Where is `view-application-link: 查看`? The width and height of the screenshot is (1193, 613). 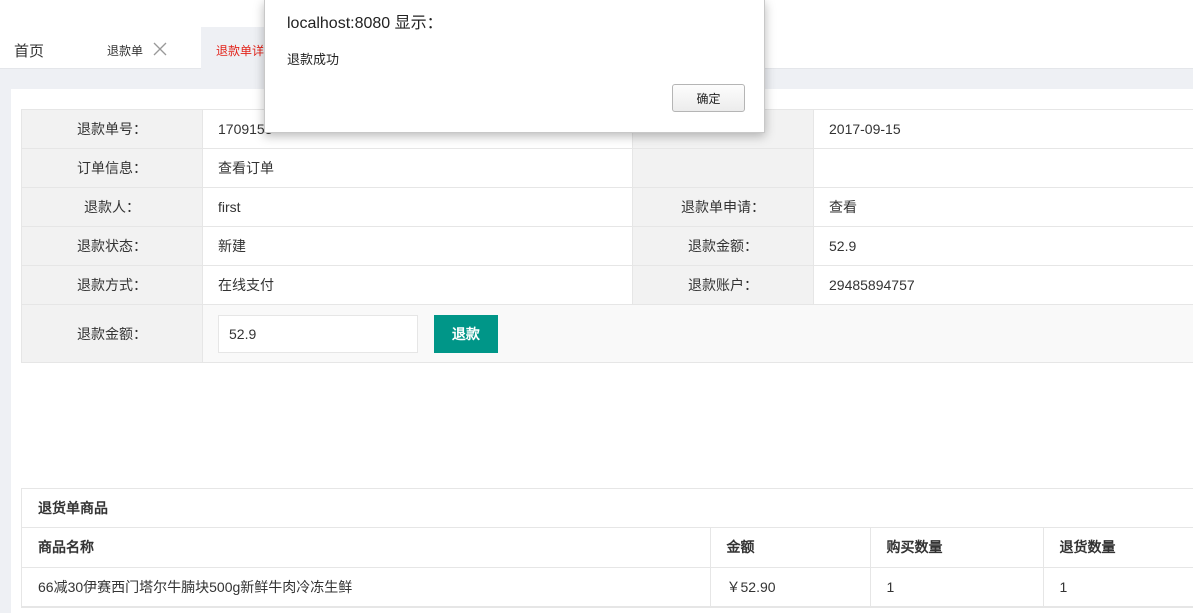
view-application-link: 查看 is located at coordinates (1003, 207).